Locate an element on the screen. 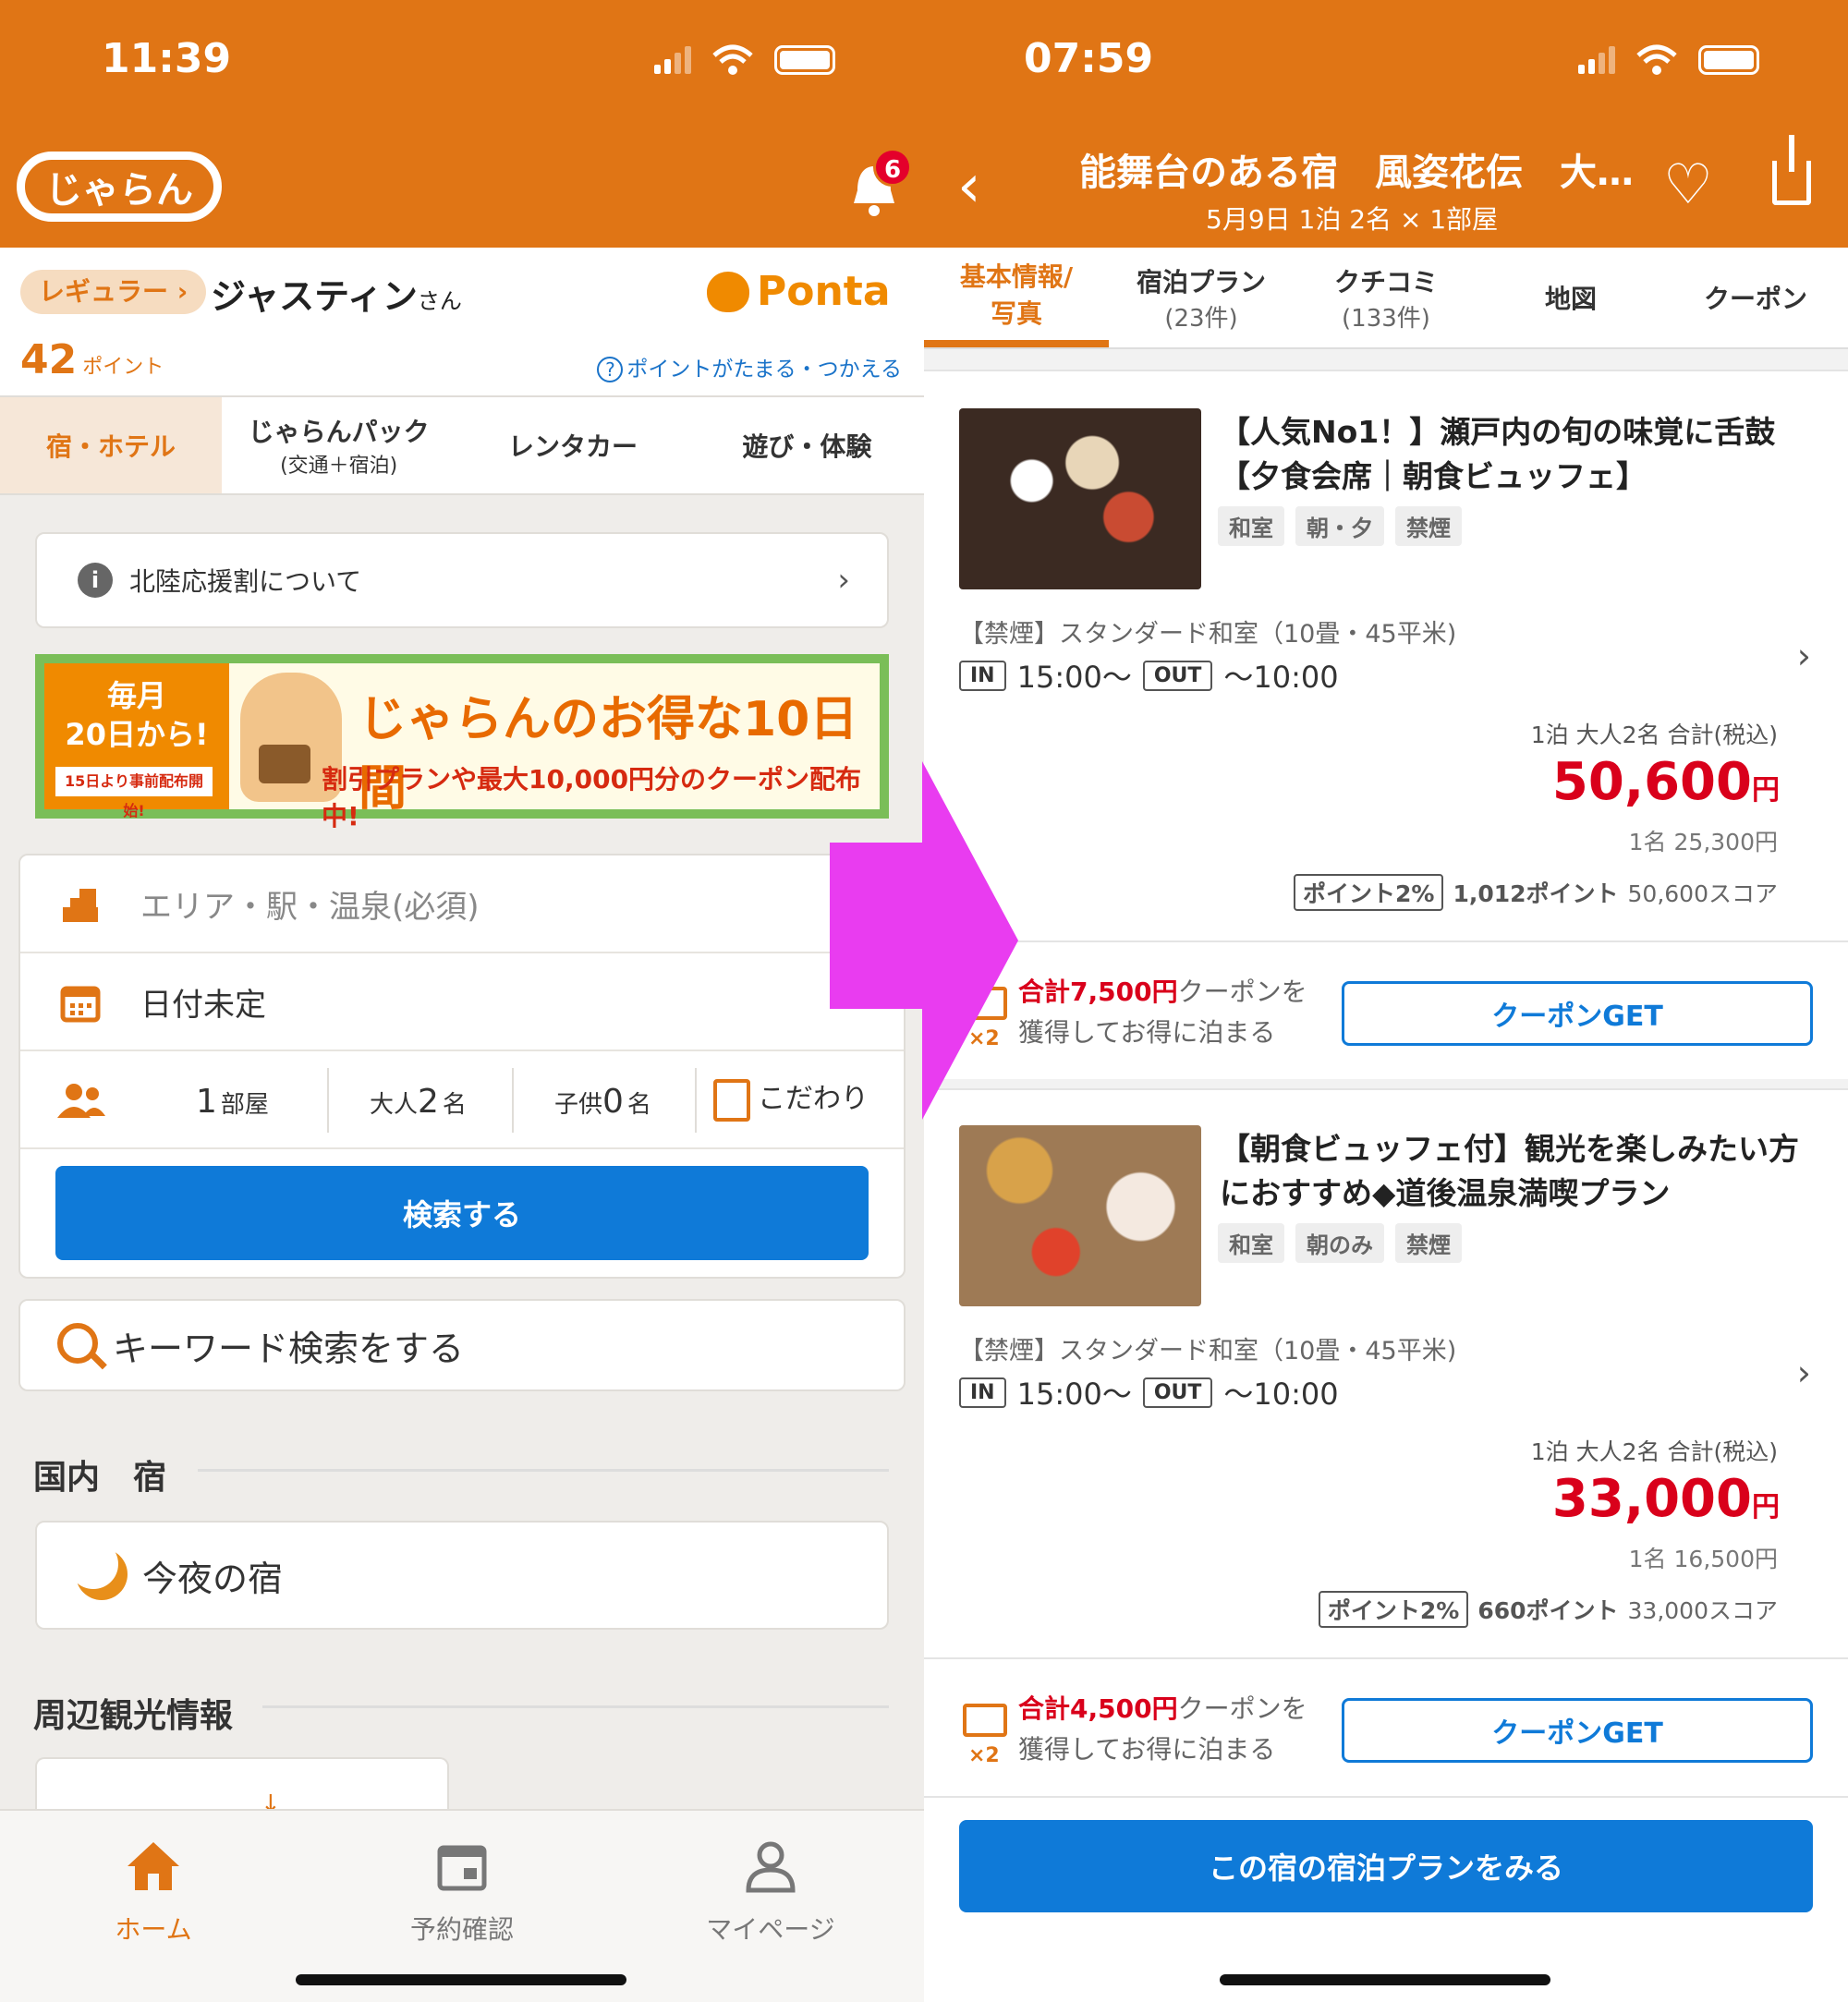 The image size is (1848, 2002). tab-rental-car: レンタカー is located at coordinates (572, 445).